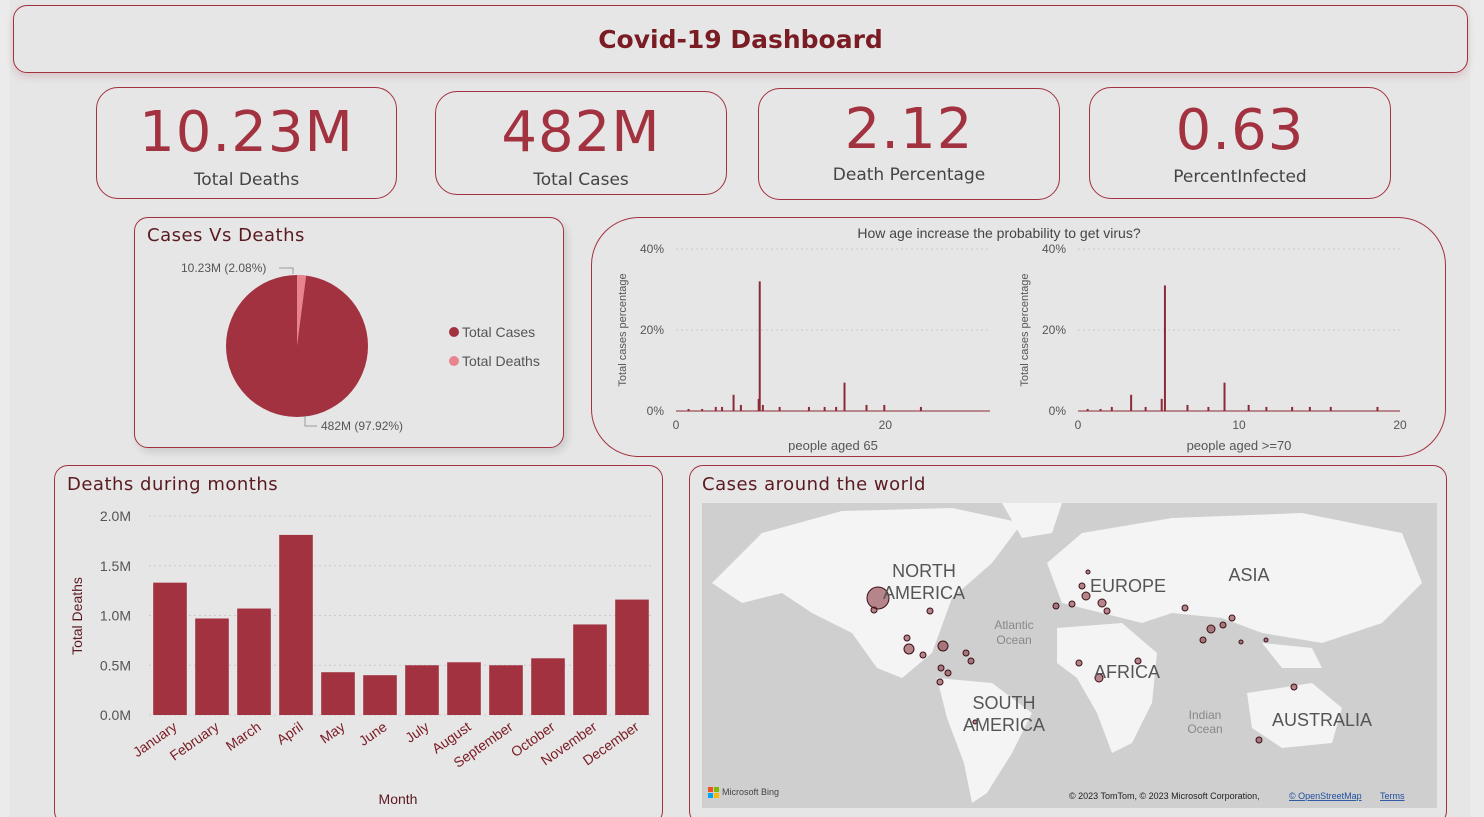 This screenshot has width=1484, height=817. What do you see at coordinates (1325, 796) in the screenshot?
I see `openstreetmap-link: © OpenStreetMap` at bounding box center [1325, 796].